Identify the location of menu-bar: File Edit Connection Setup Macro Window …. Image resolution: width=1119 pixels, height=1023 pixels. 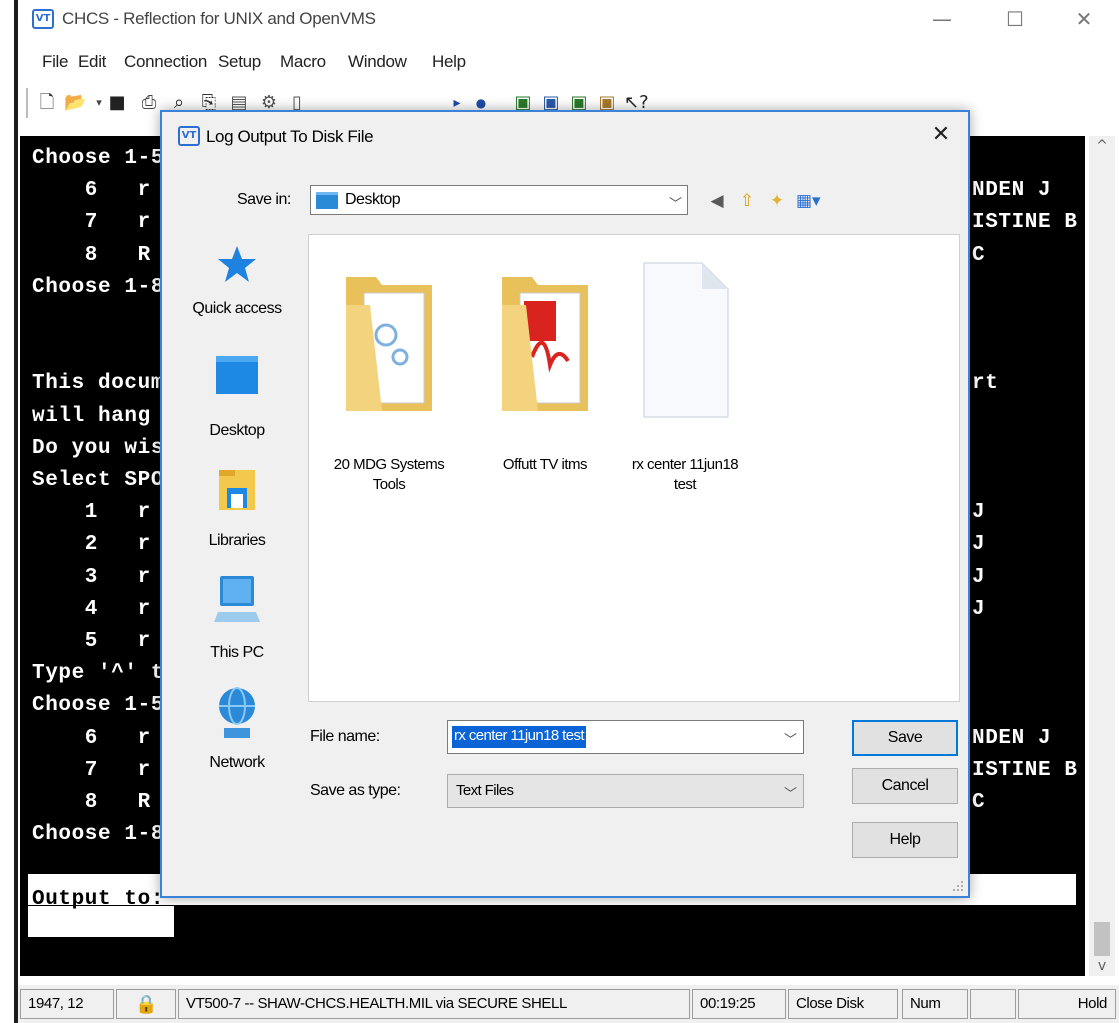
(568, 63).